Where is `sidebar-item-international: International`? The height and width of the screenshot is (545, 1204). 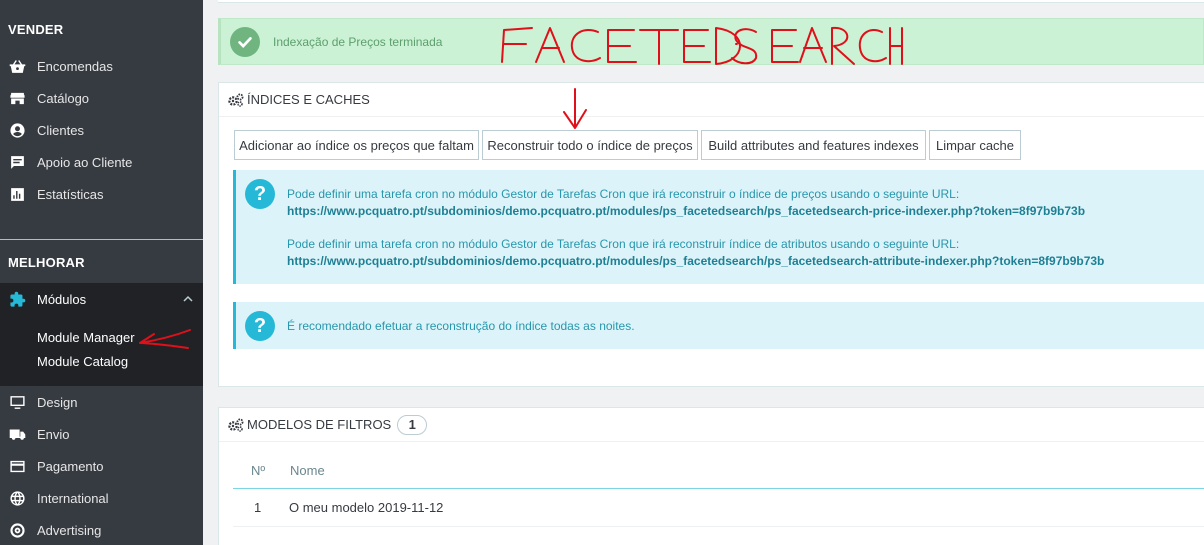
sidebar-item-international: International is located at coordinates (101, 498).